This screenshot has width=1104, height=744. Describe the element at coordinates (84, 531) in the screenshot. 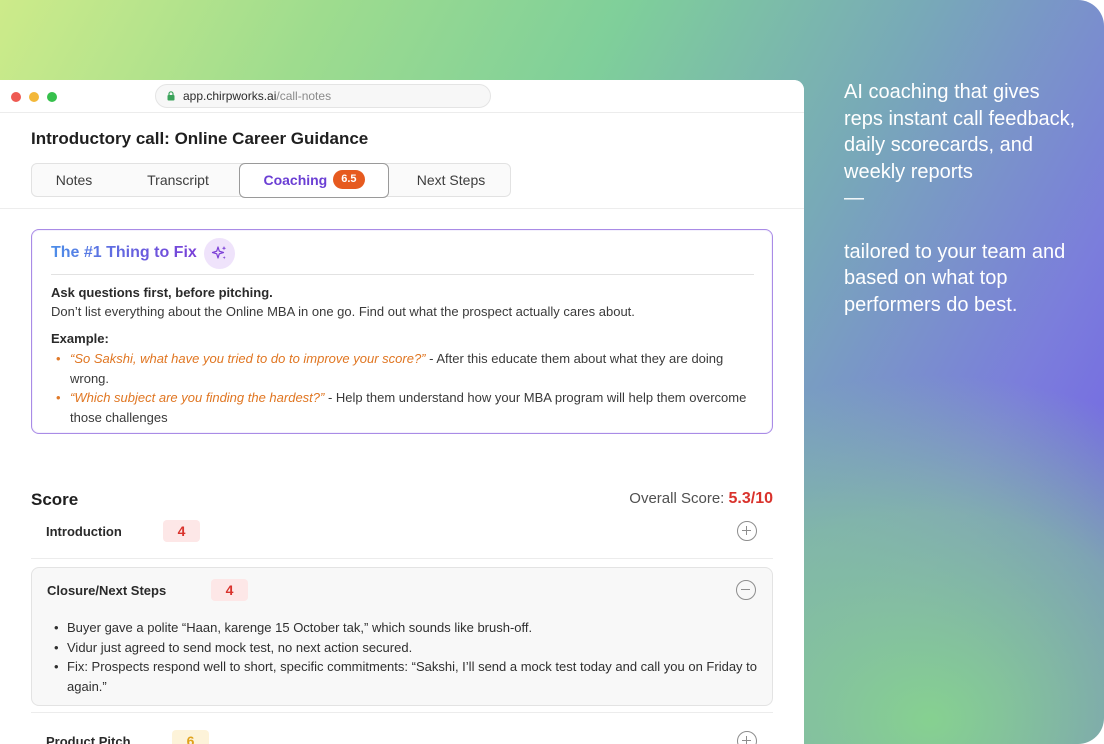

I see `score-row-label: Introduction` at that location.